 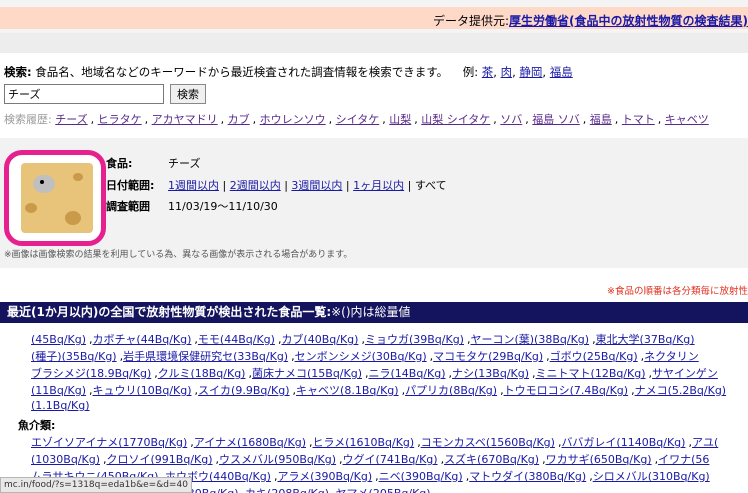 I want to click on food-thumbnail, so click(x=55, y=198).